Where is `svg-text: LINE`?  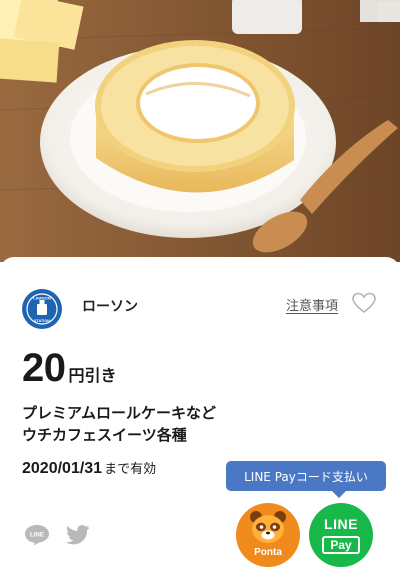 svg-text: LINE is located at coordinates (37, 535).